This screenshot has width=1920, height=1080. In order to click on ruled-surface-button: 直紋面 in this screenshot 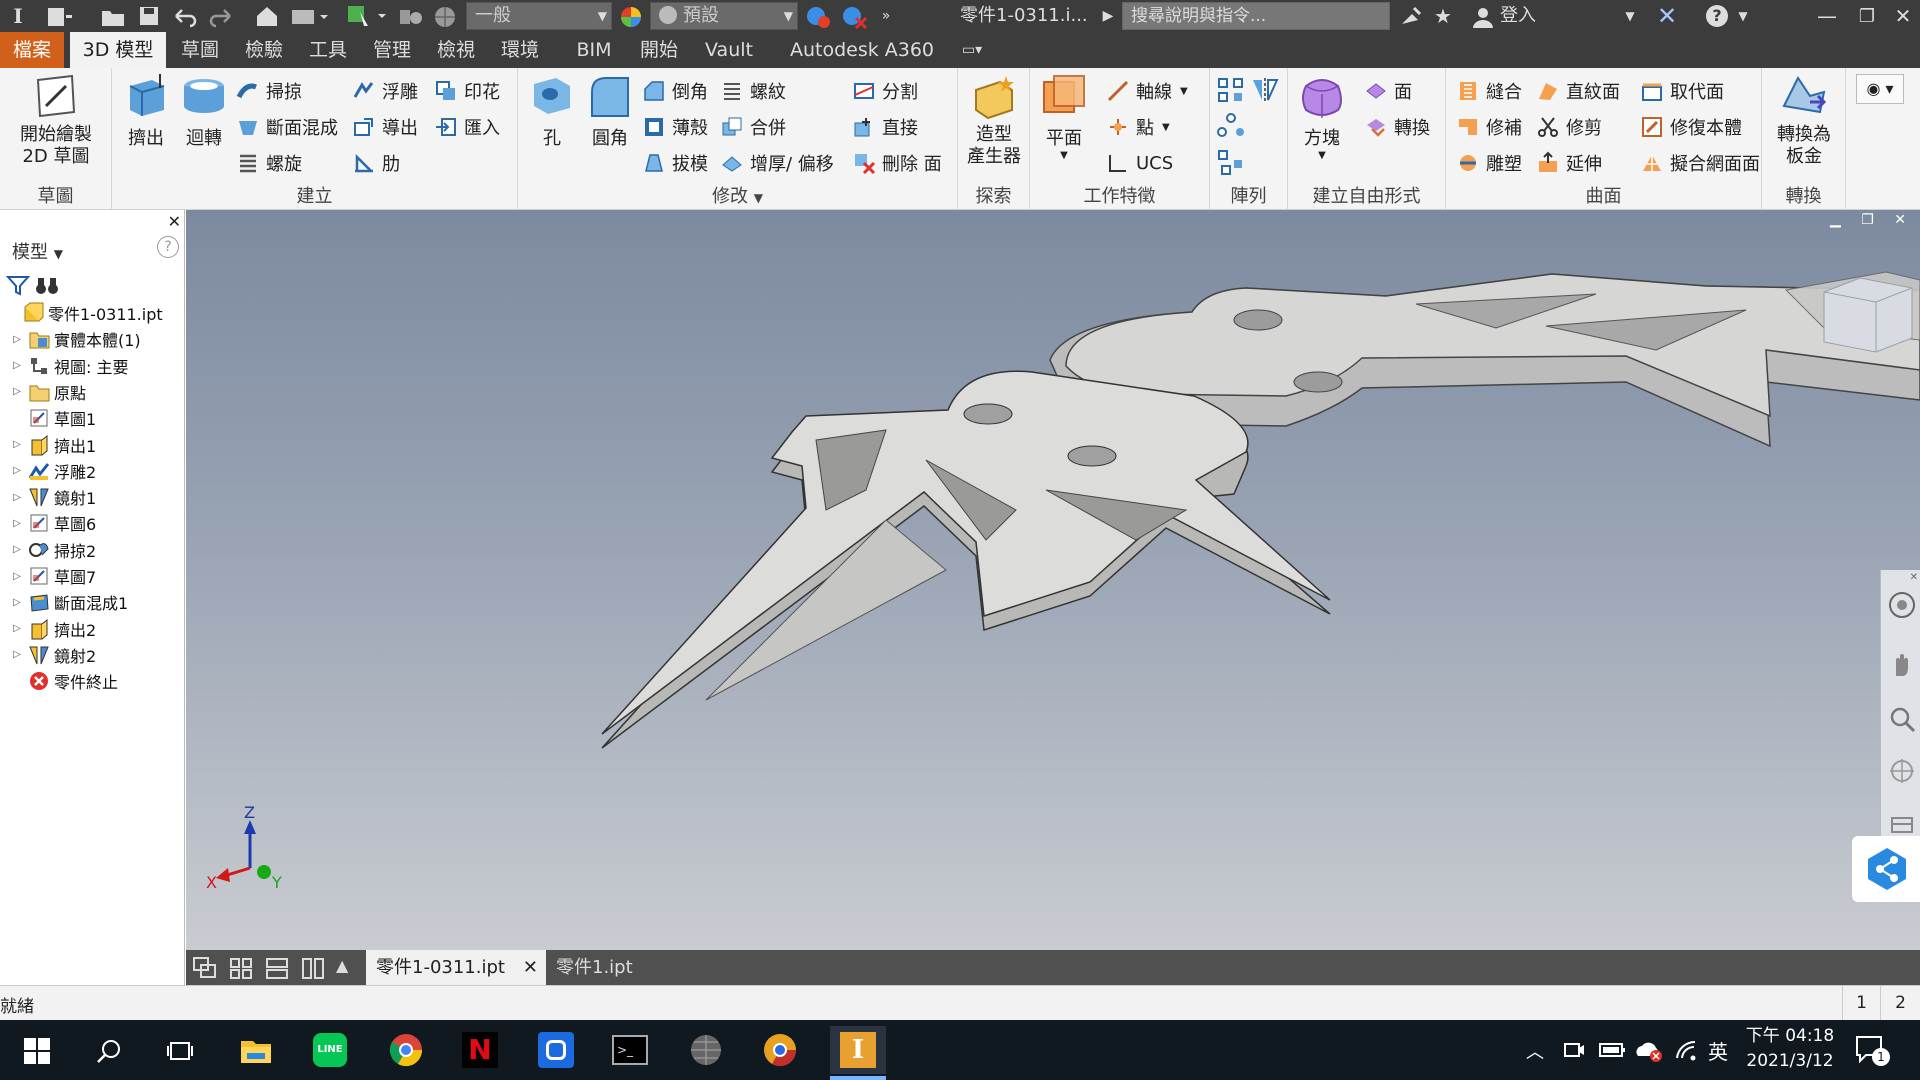, I will do `click(1578, 91)`.